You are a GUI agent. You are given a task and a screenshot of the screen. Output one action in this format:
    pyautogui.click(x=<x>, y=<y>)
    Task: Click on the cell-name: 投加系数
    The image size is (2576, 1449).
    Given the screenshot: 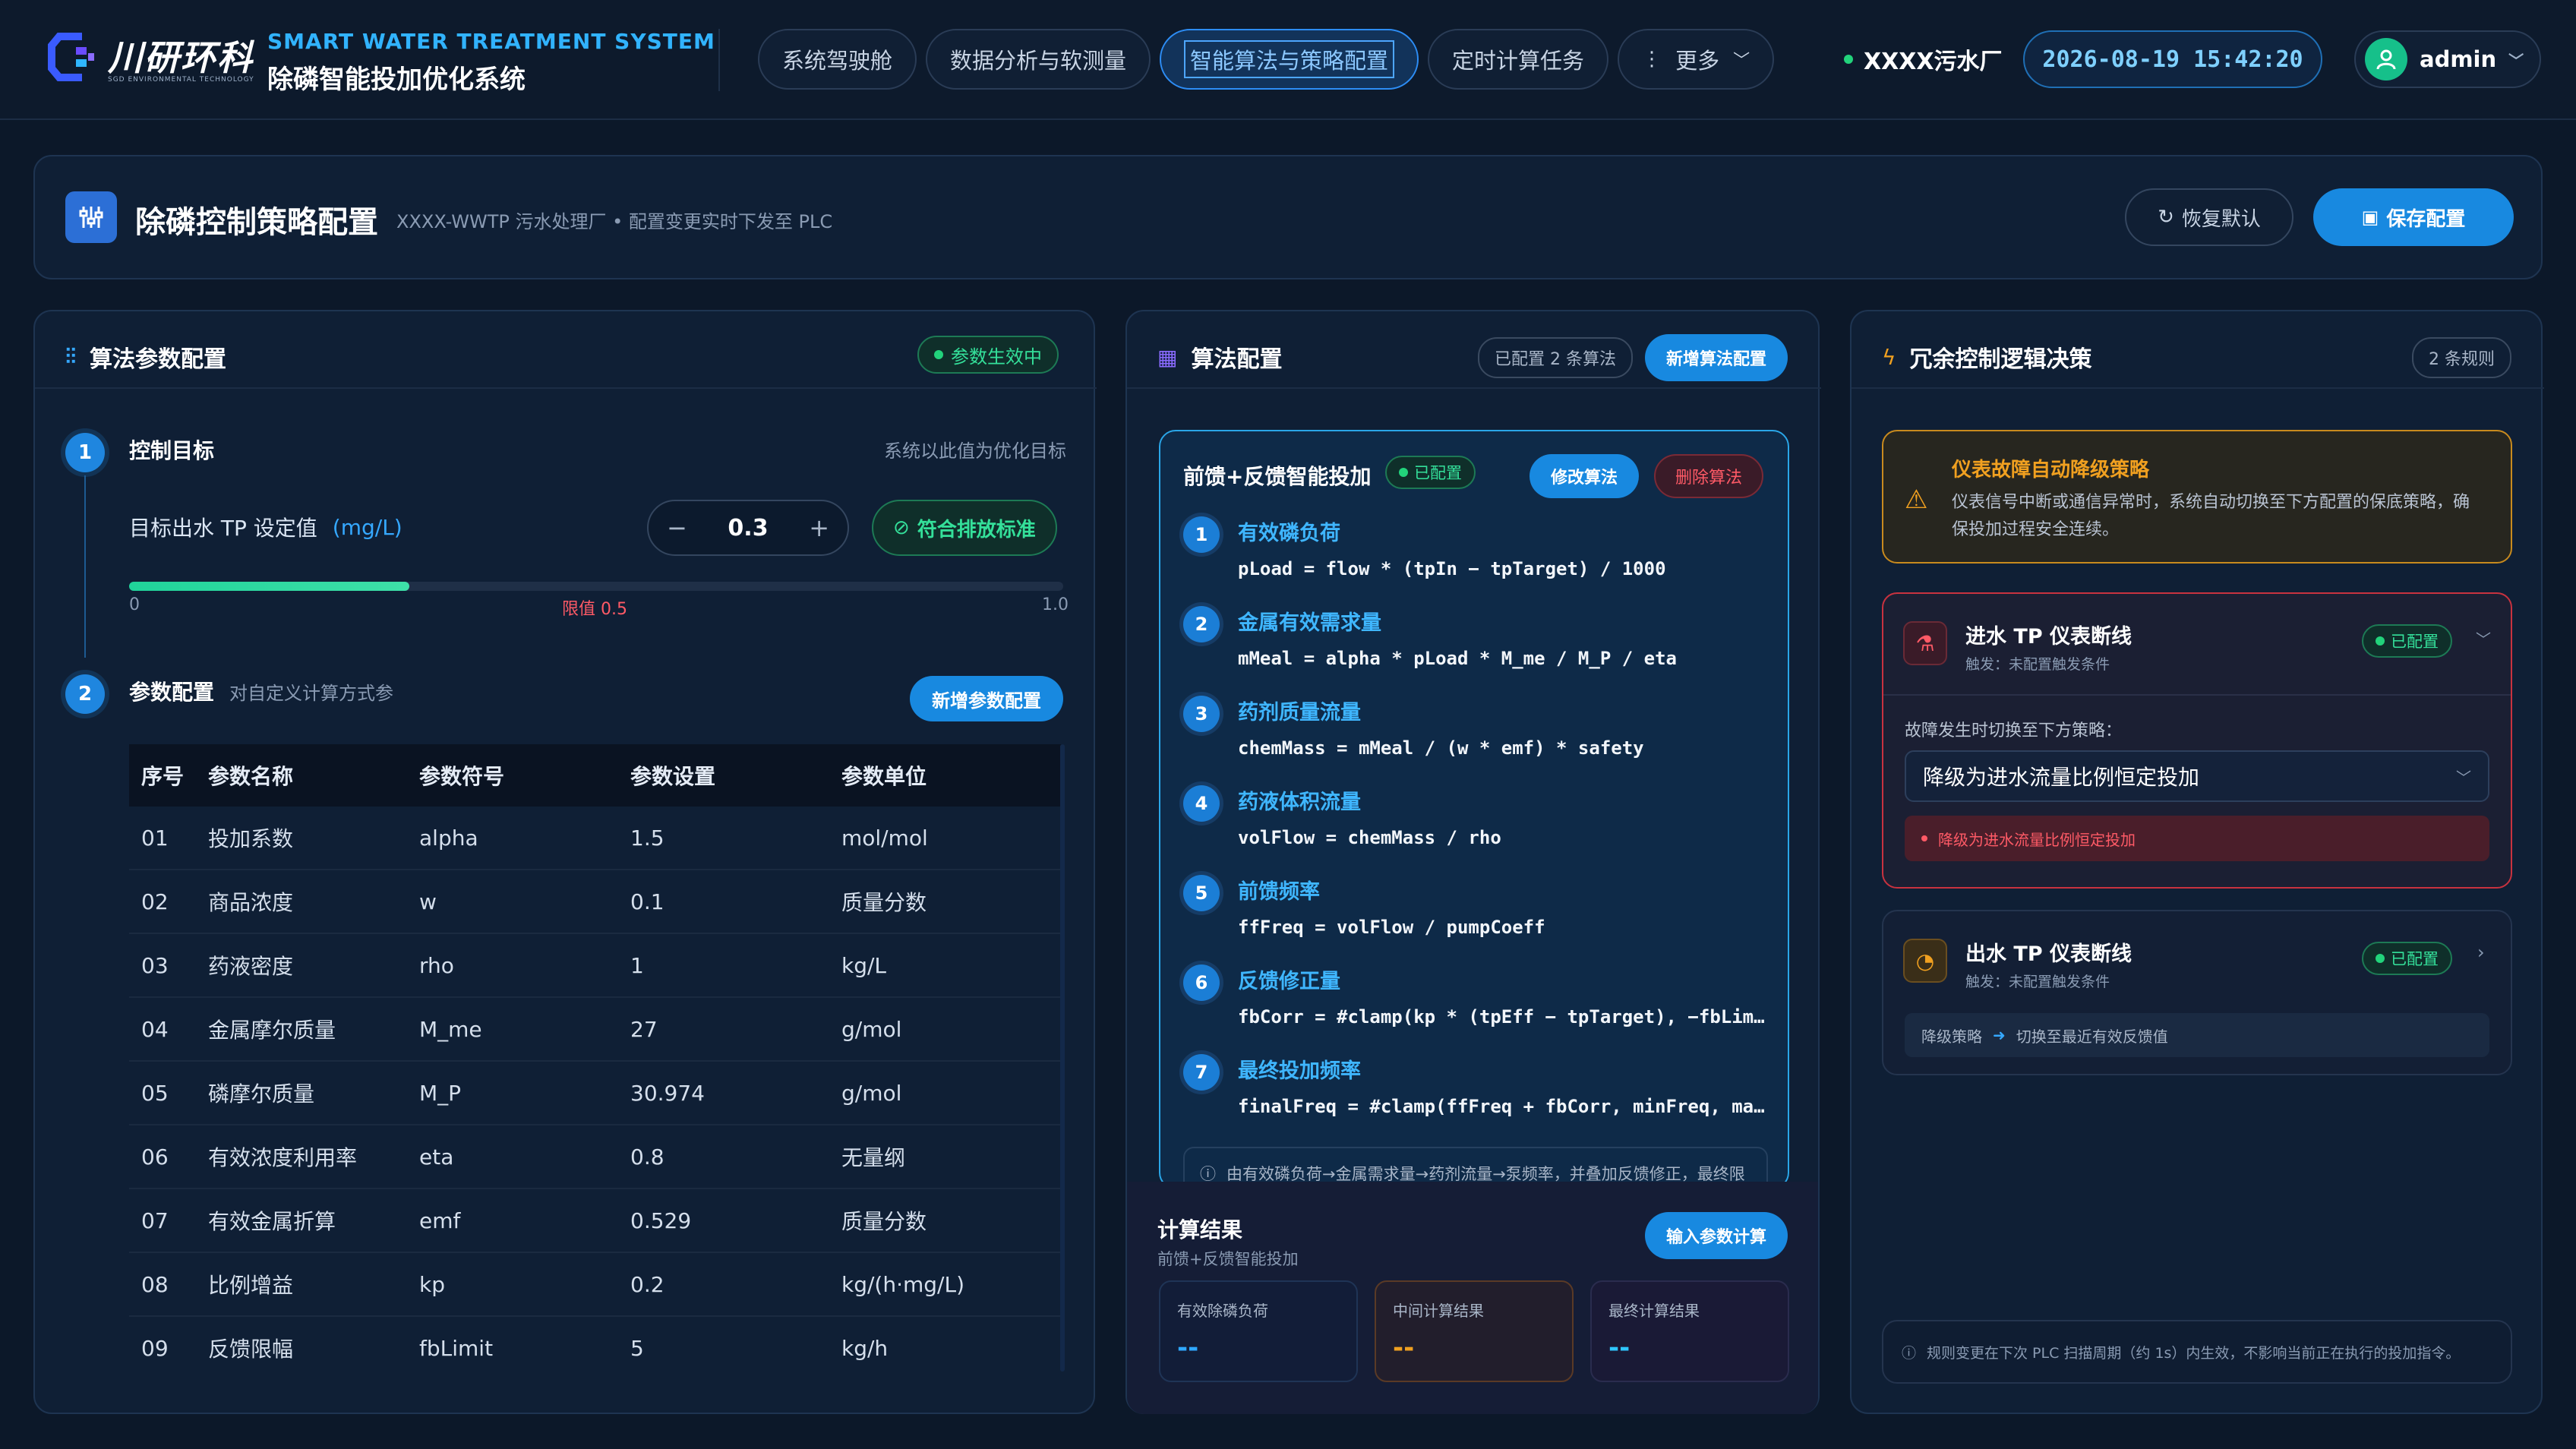 What is the action you would take?
    pyautogui.click(x=251, y=838)
    